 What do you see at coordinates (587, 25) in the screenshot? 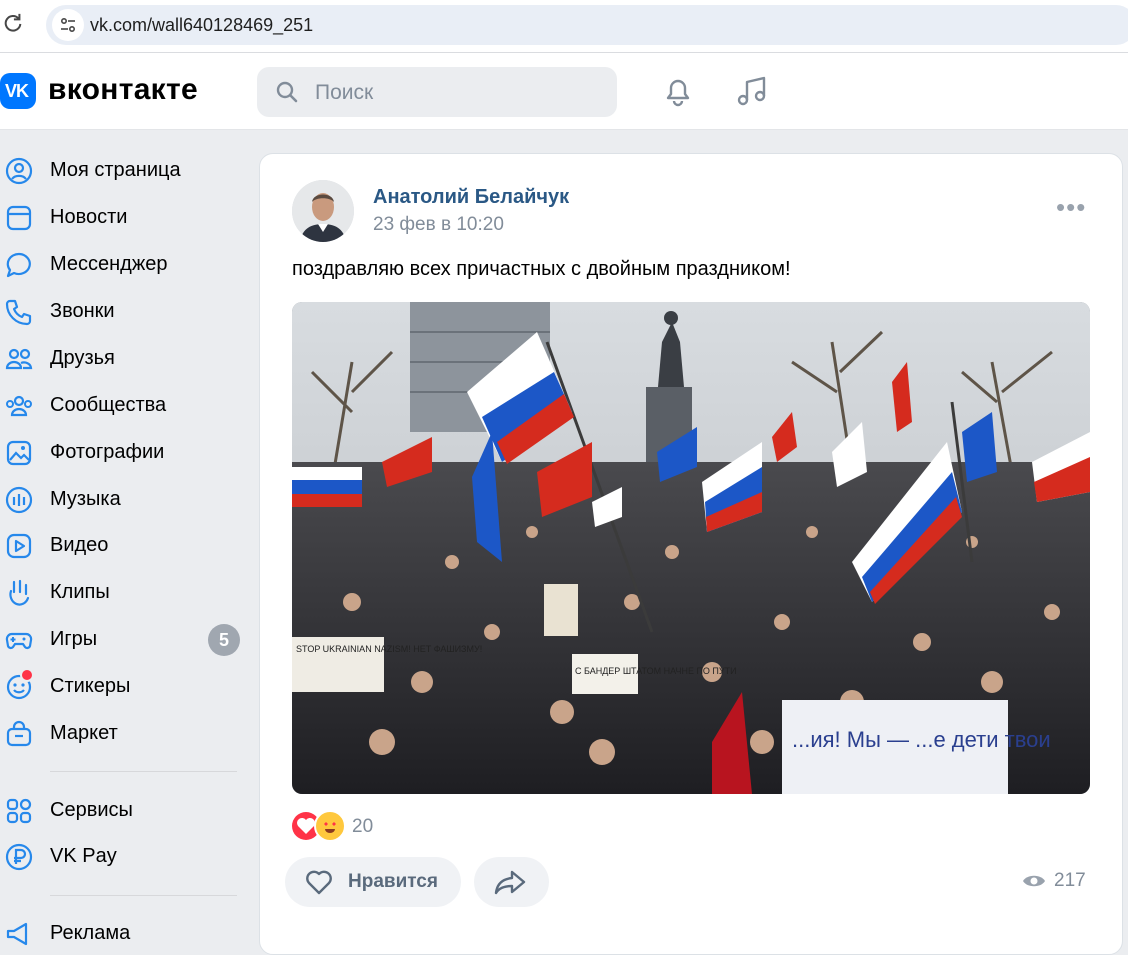
I see `address-bar: vk.com/wall640128469_251` at bounding box center [587, 25].